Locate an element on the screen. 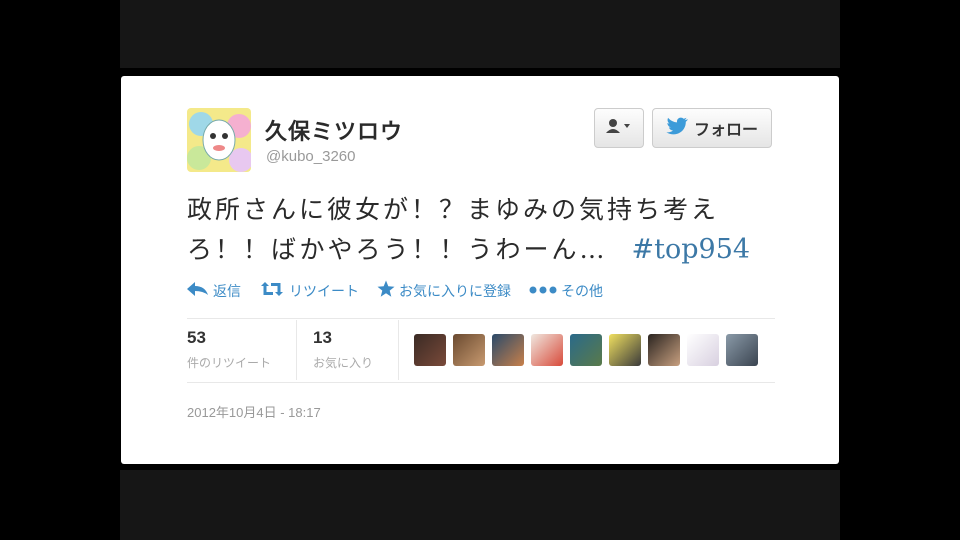 The width and height of the screenshot is (960, 540). user-dropdown-icon is located at coordinates (619, 128).